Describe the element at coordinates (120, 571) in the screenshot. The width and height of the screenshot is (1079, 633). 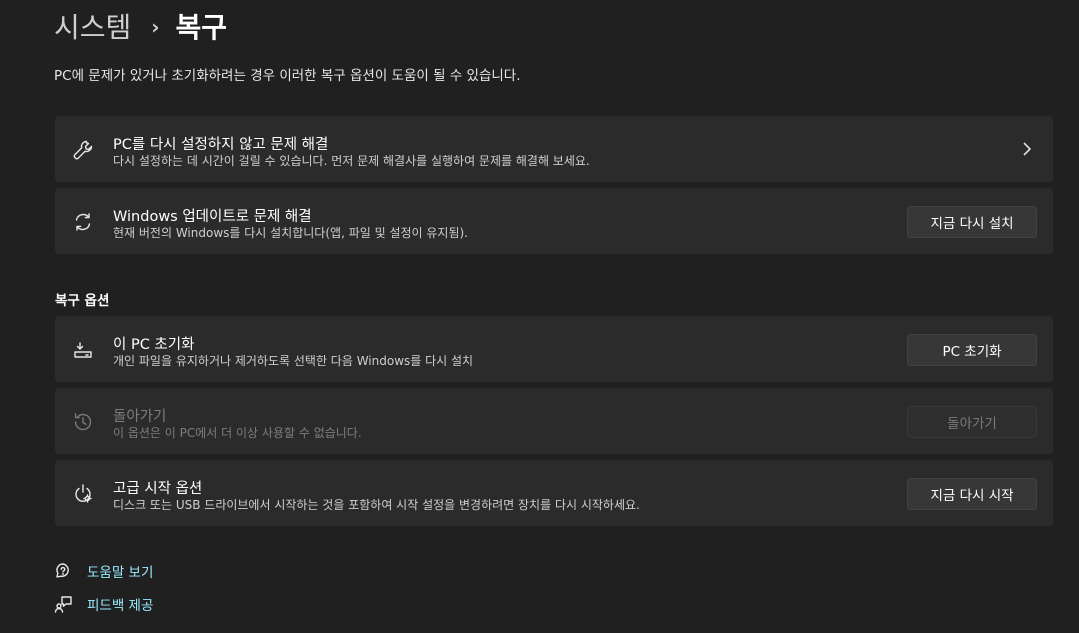
I see `help-link-label: 도움말 보기` at that location.